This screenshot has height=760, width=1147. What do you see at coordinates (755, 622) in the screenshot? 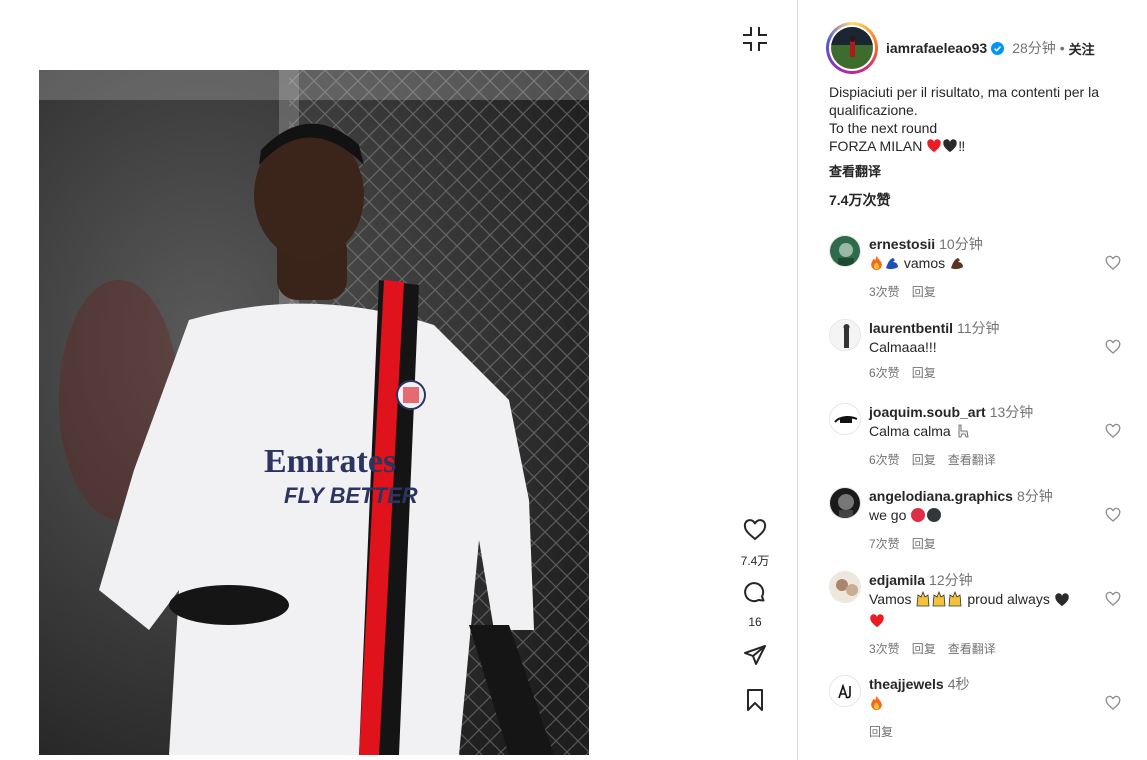
I see `comment-count: 16` at bounding box center [755, 622].